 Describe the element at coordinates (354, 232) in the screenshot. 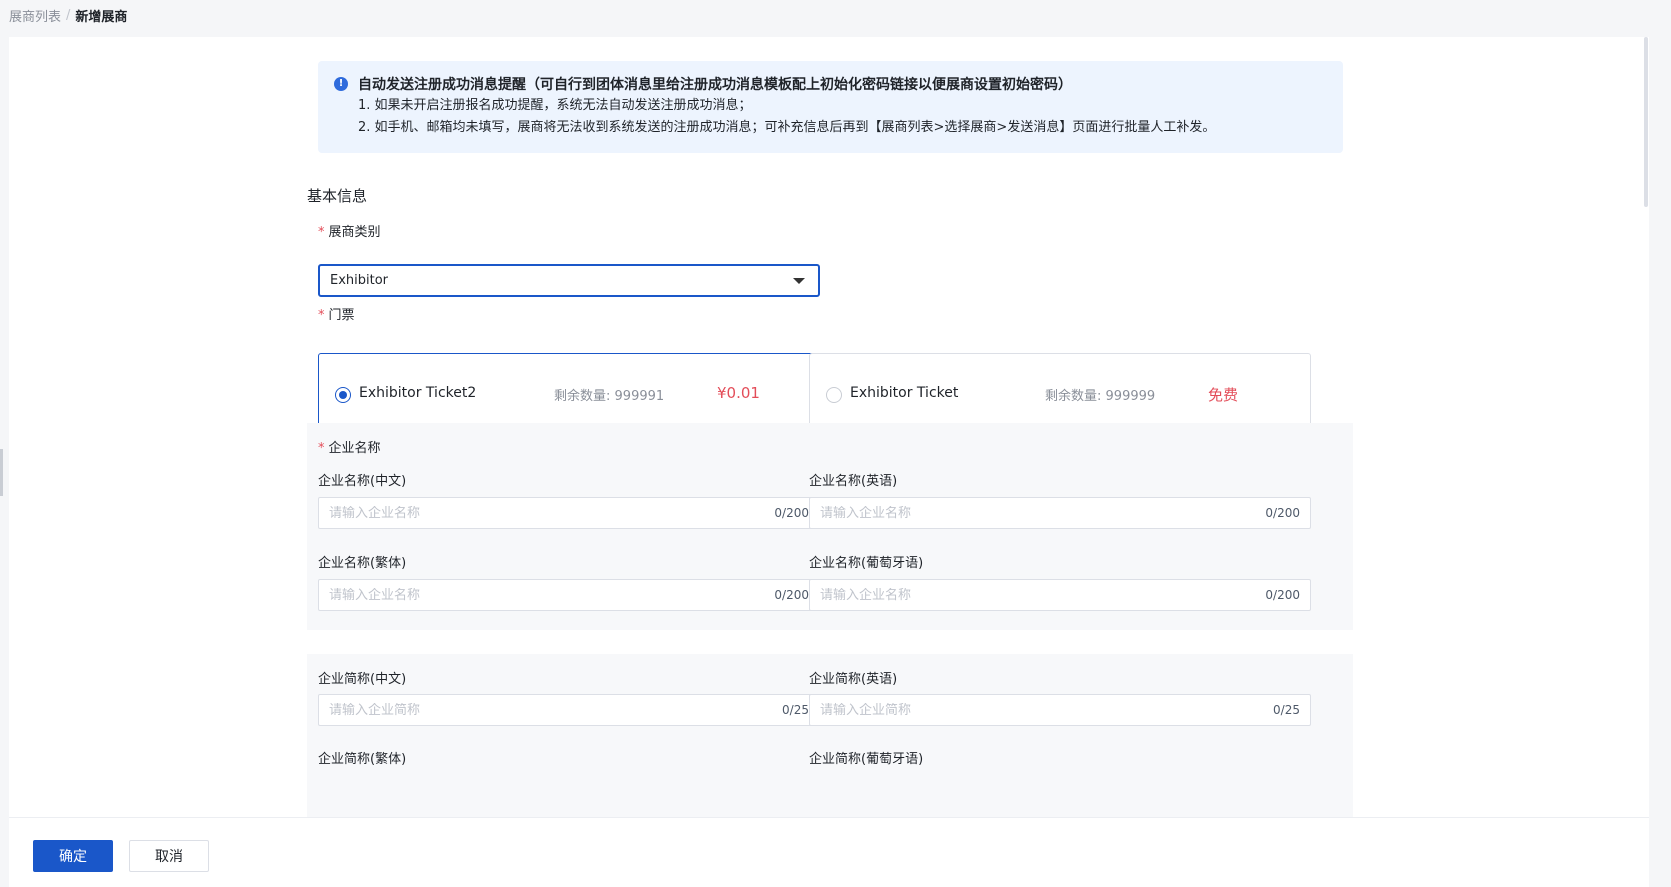

I see `exhibitor-type-label-text: 展商类别` at that location.